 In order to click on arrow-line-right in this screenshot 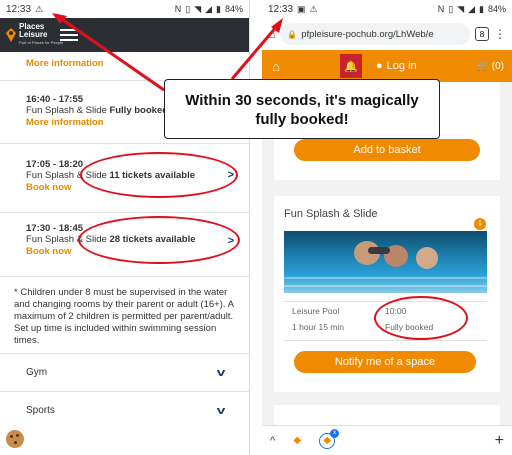, I will do `click(254, 52)`.